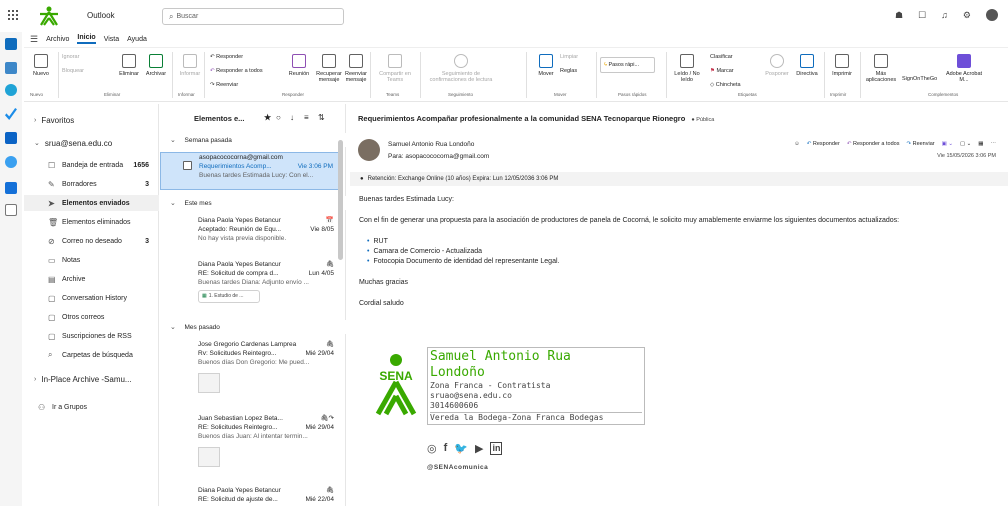 This screenshot has height=506, width=1008. I want to click on tab-vista: Vista, so click(111, 39).